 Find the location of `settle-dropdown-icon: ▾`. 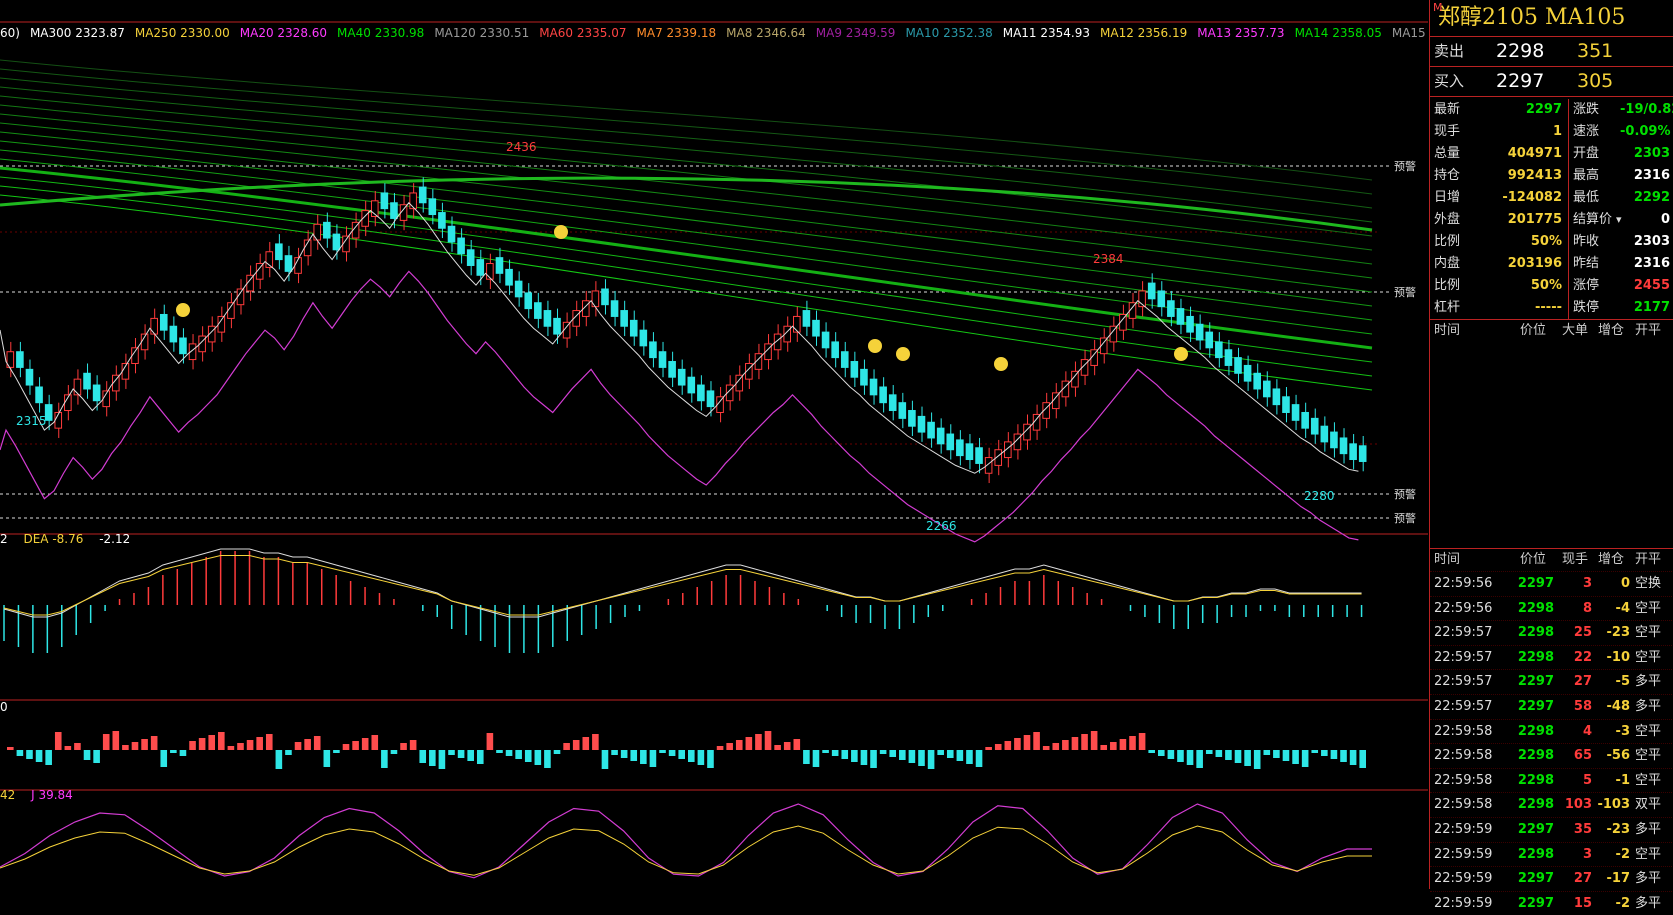

settle-dropdown-icon: ▾ is located at coordinates (1619, 220).